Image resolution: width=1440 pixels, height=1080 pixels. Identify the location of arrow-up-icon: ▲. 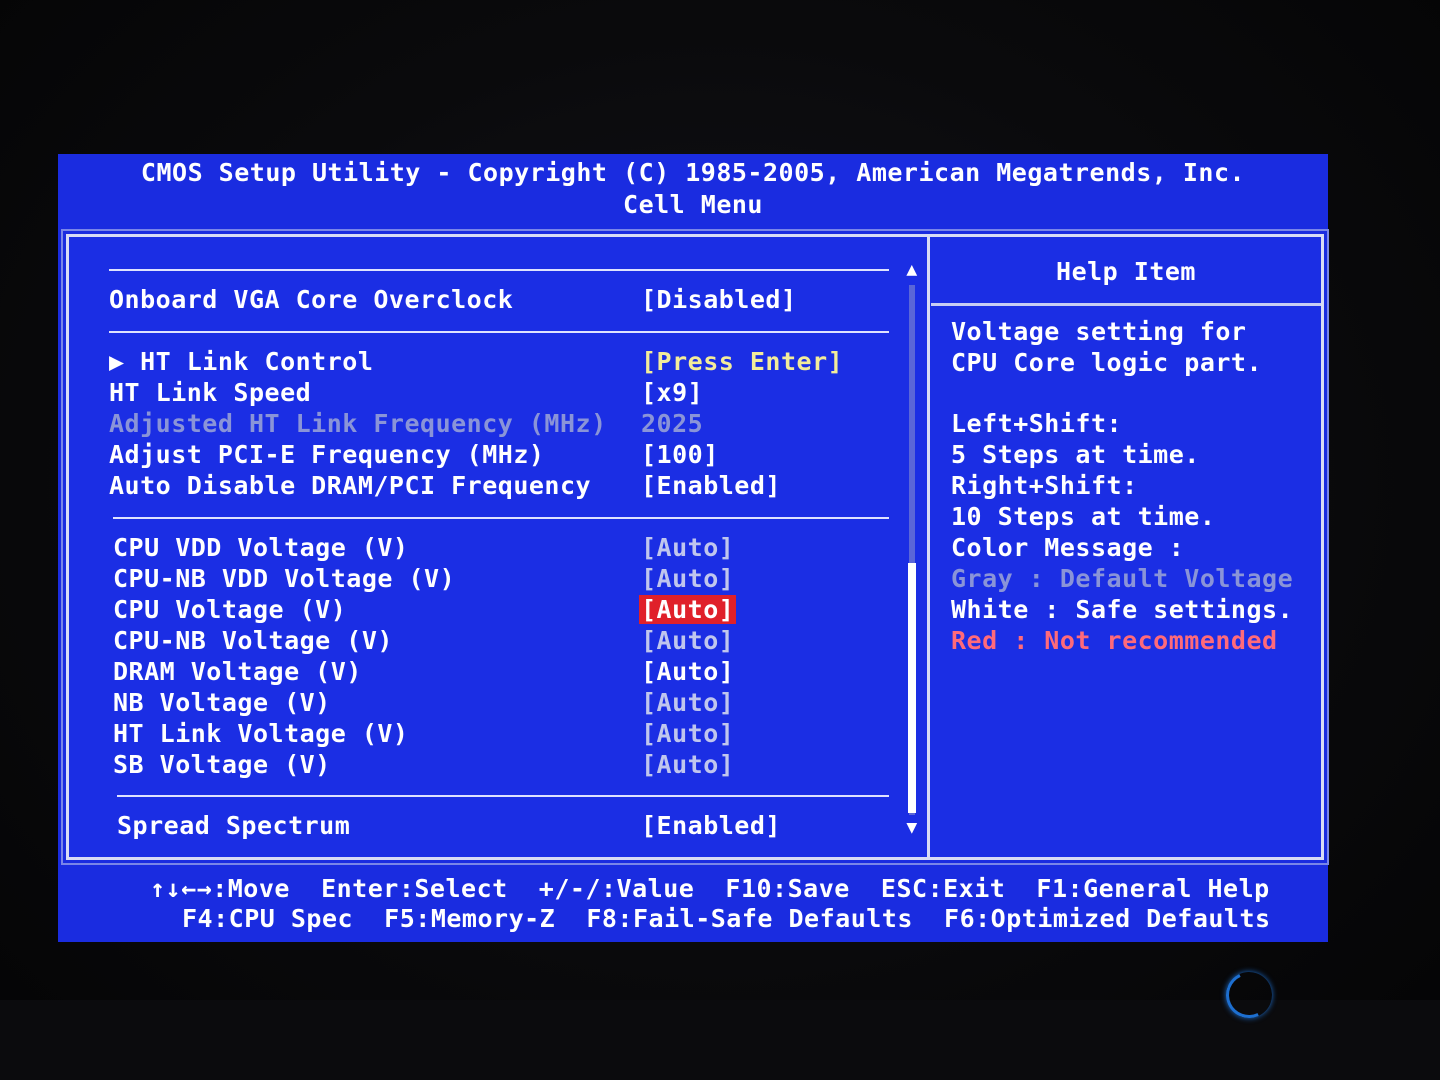
(912, 269).